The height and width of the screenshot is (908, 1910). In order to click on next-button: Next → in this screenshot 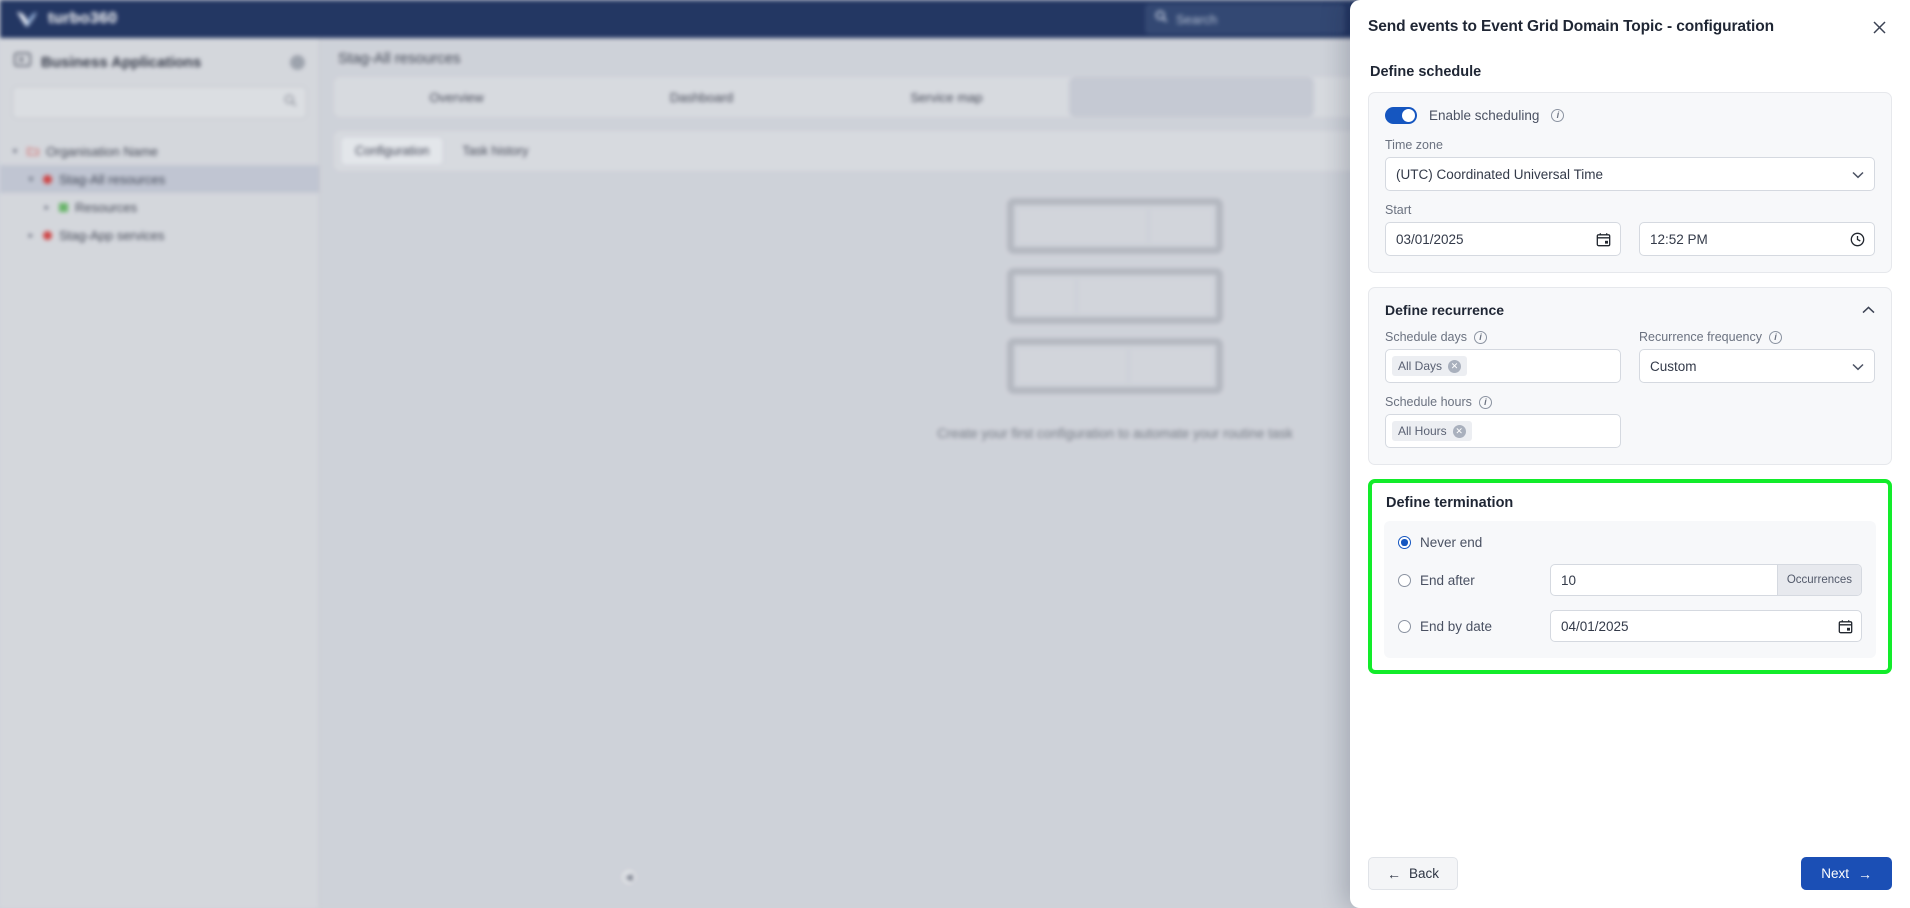, I will do `click(1846, 873)`.